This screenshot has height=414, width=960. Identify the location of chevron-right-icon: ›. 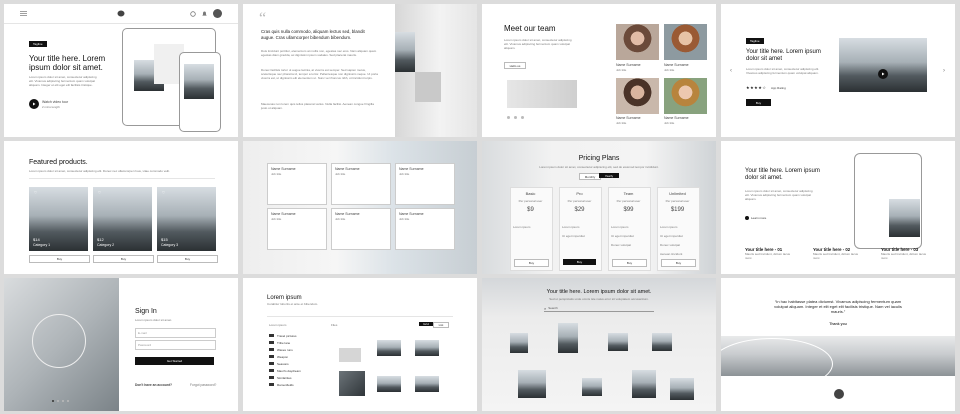
(944, 71).